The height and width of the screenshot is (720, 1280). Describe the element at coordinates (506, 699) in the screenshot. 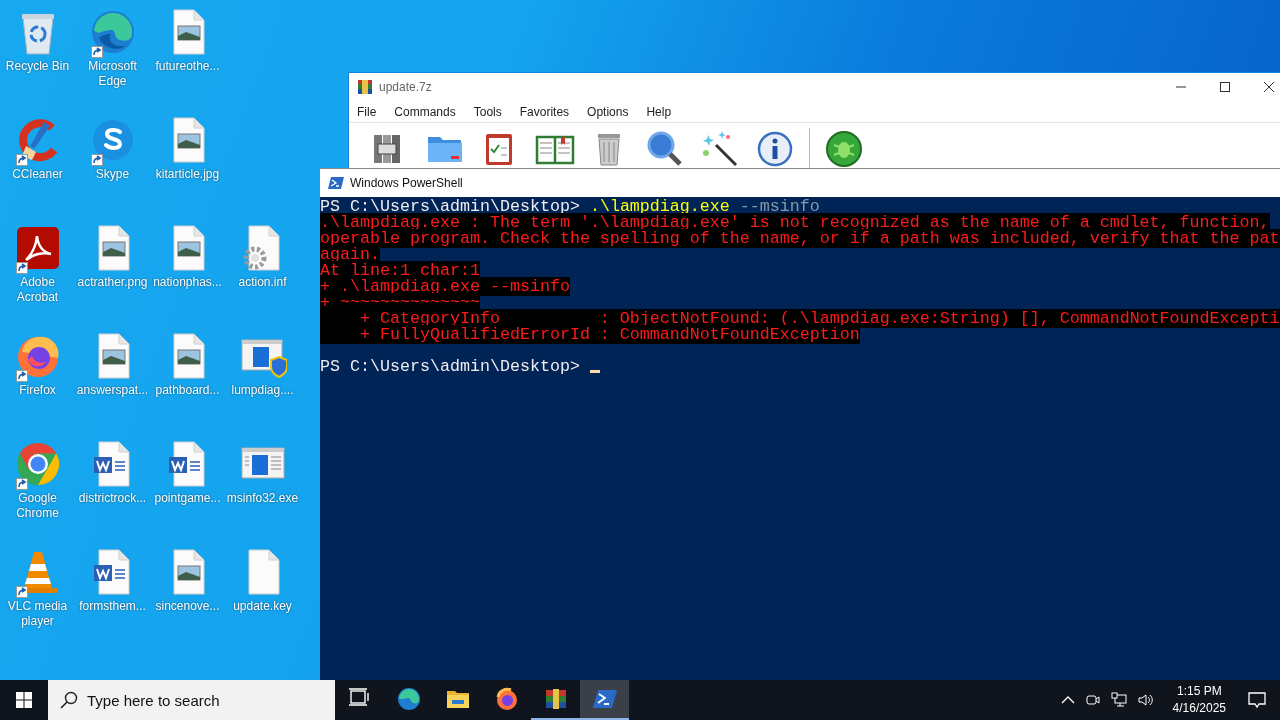

I see `fox-logo-icon` at that location.